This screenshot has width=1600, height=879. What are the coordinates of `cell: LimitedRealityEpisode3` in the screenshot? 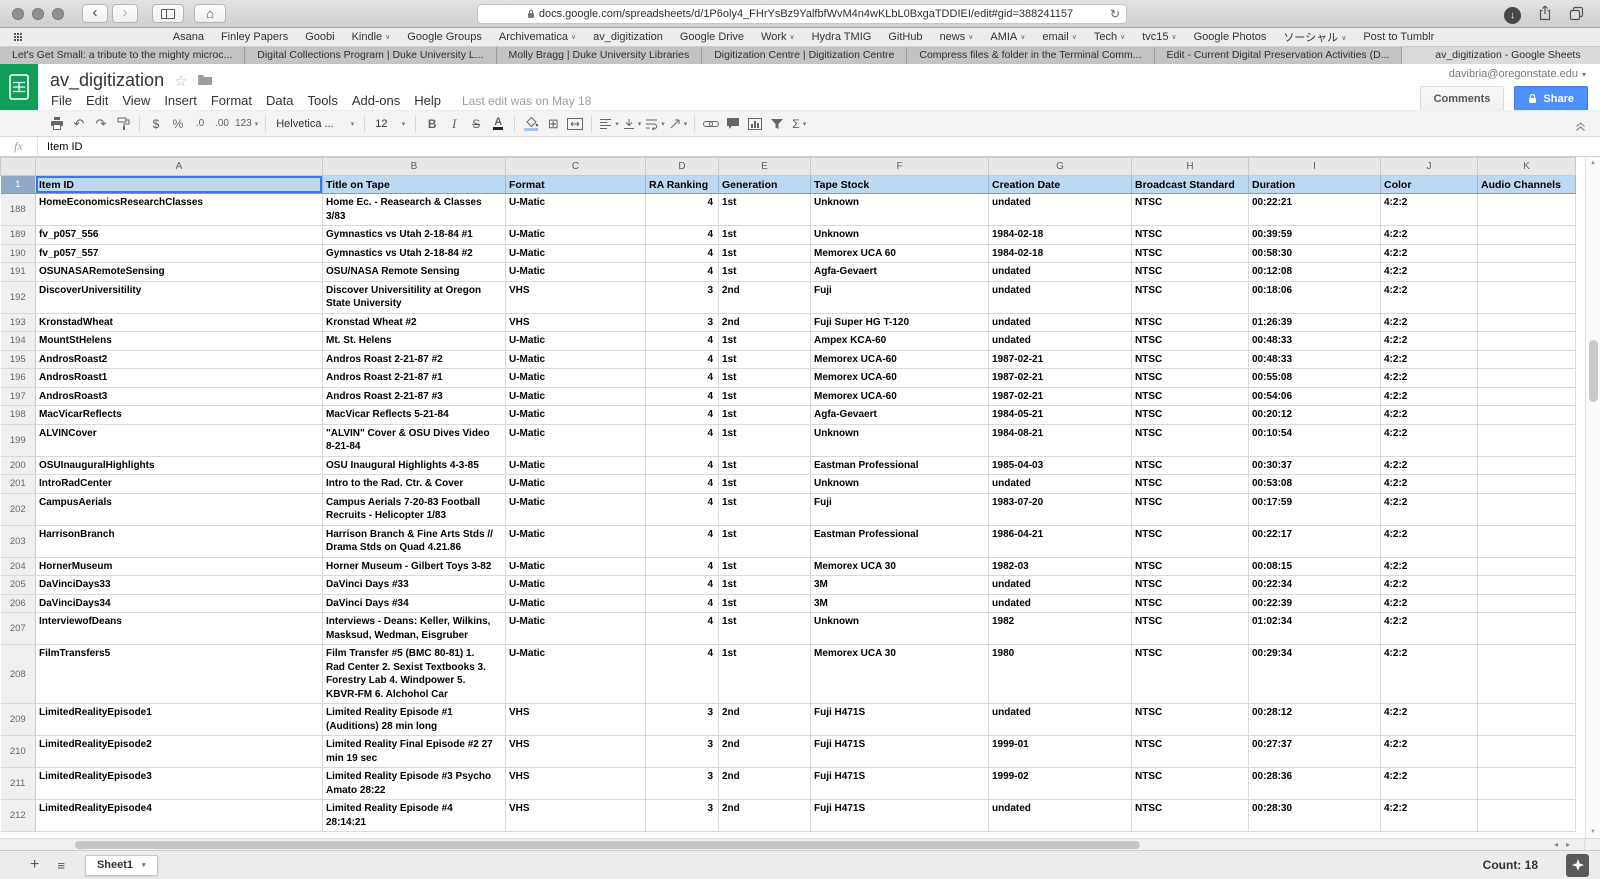 It's located at (179, 783).